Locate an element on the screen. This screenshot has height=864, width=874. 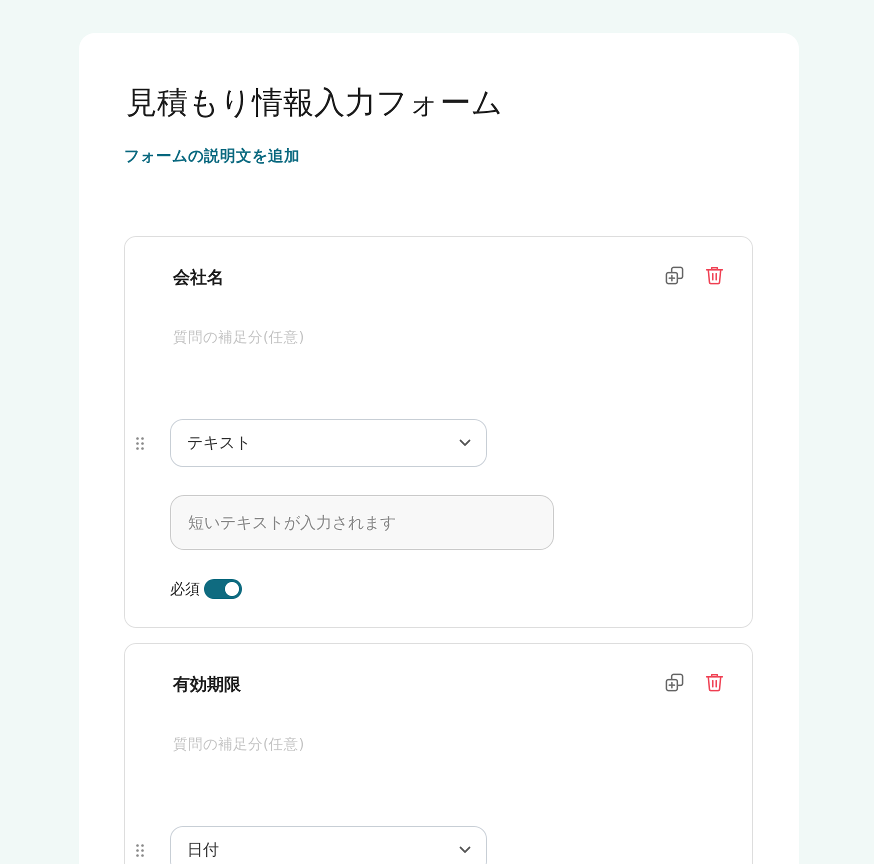
type-select: 日付 is located at coordinates (328, 845).